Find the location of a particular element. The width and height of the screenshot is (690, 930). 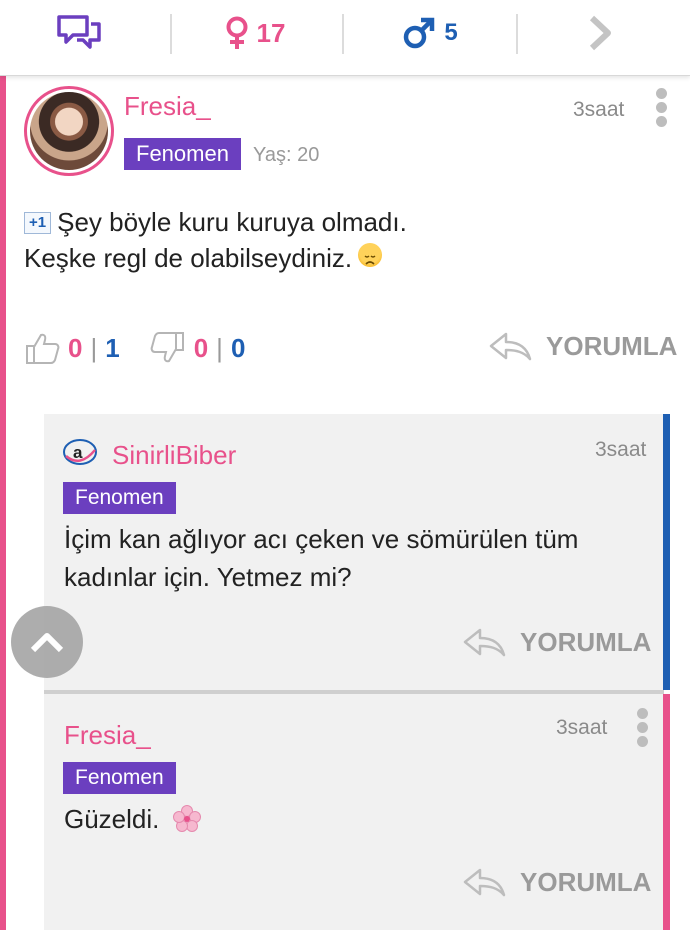

like-total: 1 is located at coordinates (112, 347).